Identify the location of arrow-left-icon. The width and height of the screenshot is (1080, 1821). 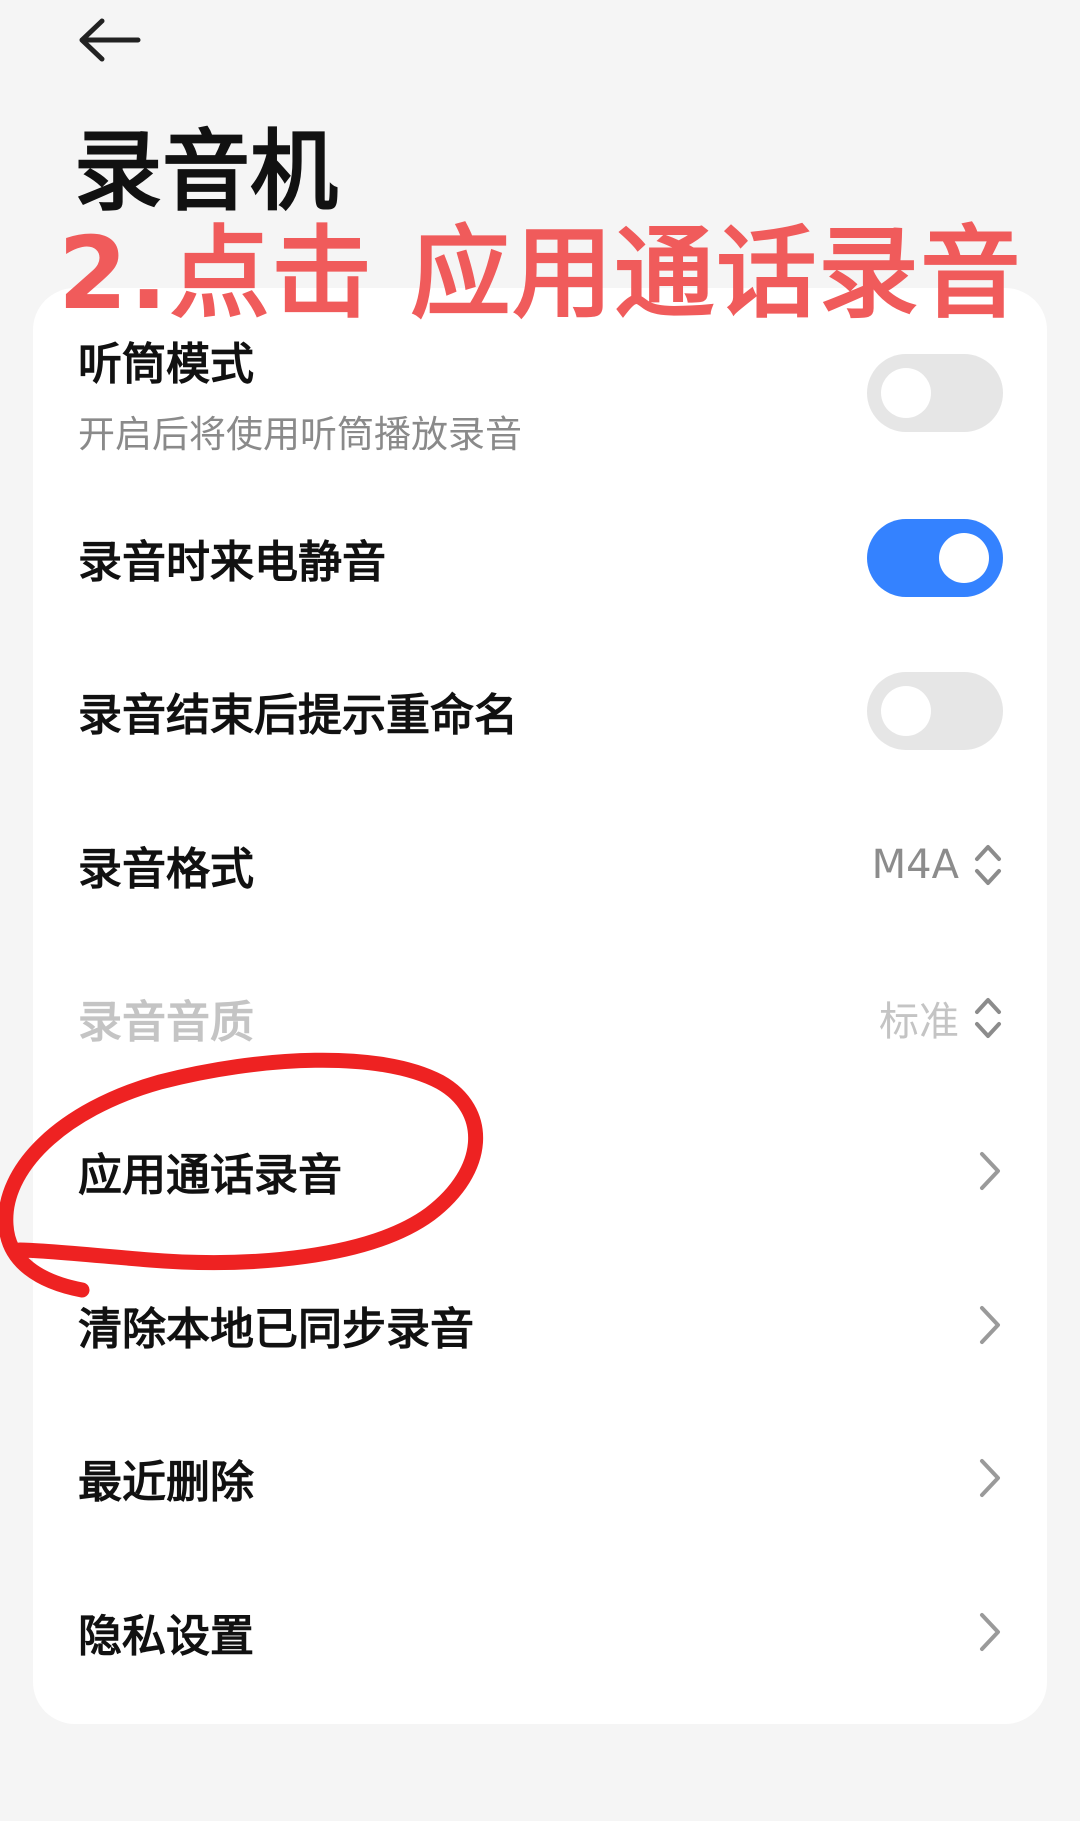
(110, 40).